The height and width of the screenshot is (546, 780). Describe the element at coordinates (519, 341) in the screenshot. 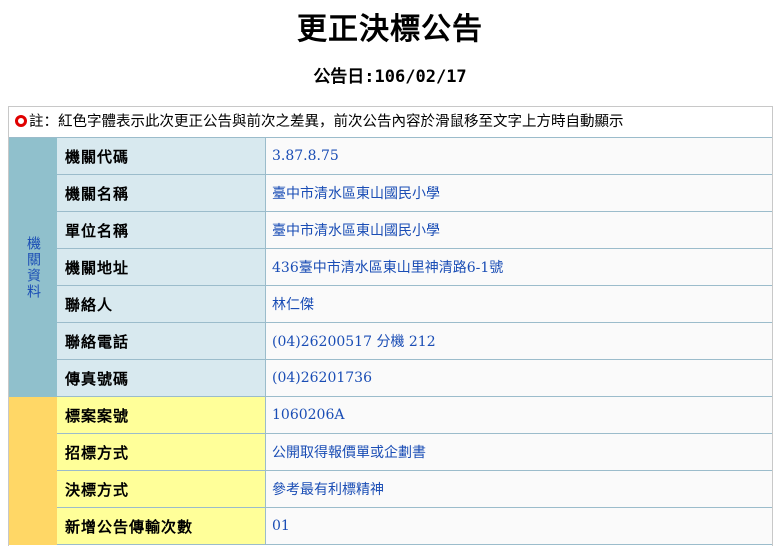

I see `field-value: (04)26200517 分機 212` at that location.